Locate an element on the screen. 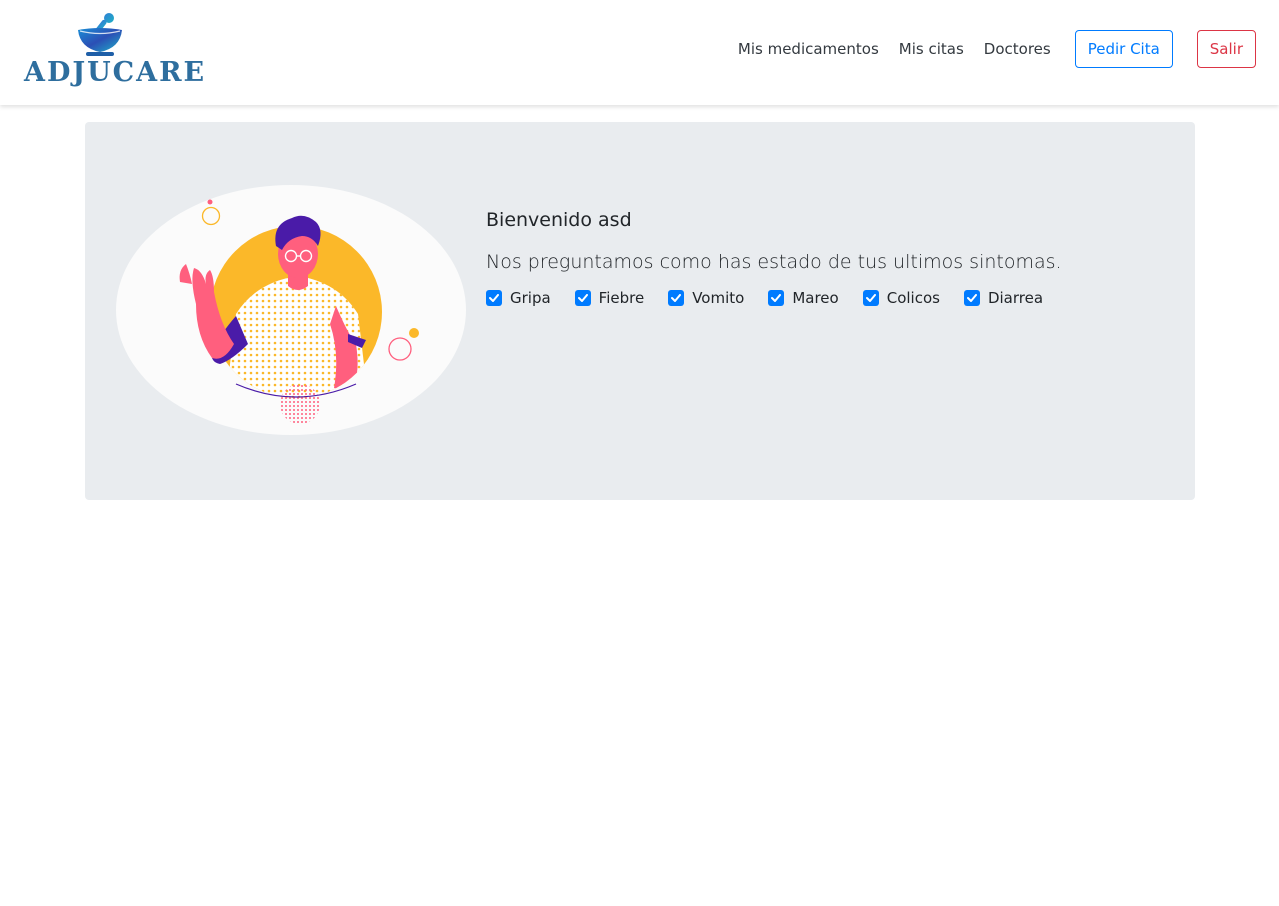 The height and width of the screenshot is (906, 1279). waving-person-illustration is located at coordinates (291, 310).